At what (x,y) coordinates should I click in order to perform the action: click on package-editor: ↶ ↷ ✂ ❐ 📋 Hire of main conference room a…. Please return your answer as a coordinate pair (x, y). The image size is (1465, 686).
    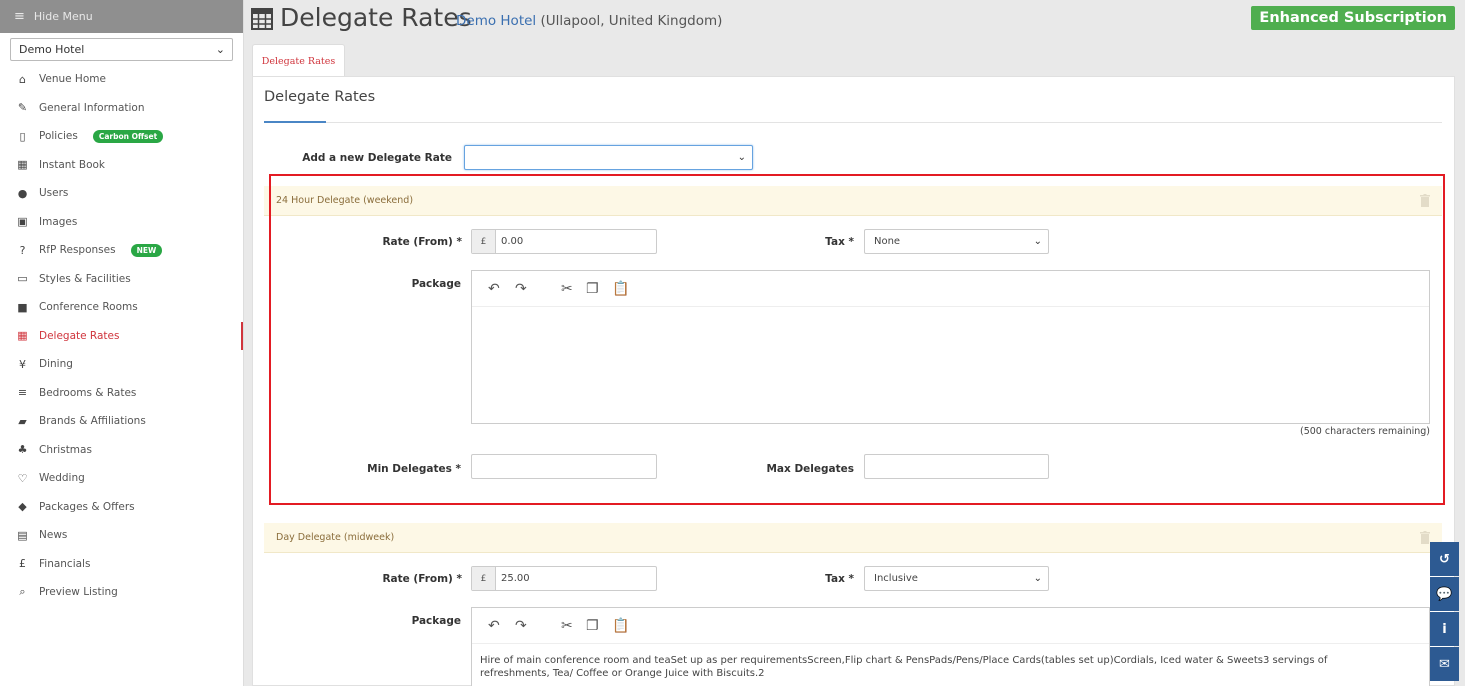
    Looking at the image, I should click on (950, 646).